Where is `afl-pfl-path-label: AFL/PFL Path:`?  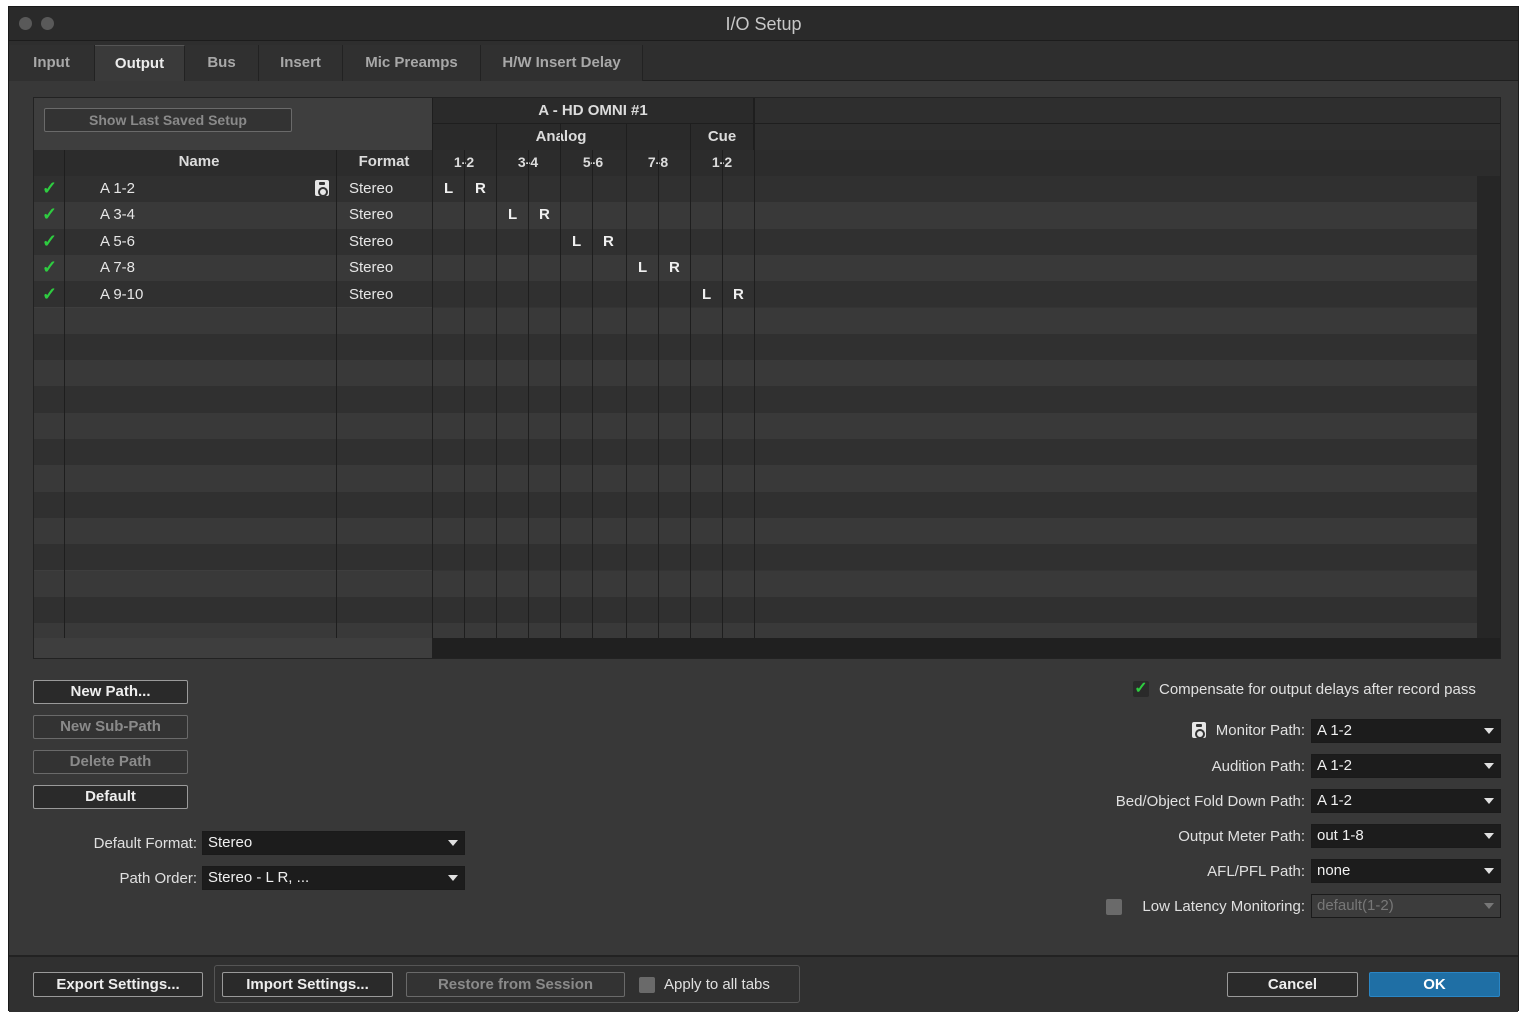
afl-pfl-path-label: AFL/PFL Path: is located at coordinates (1256, 871).